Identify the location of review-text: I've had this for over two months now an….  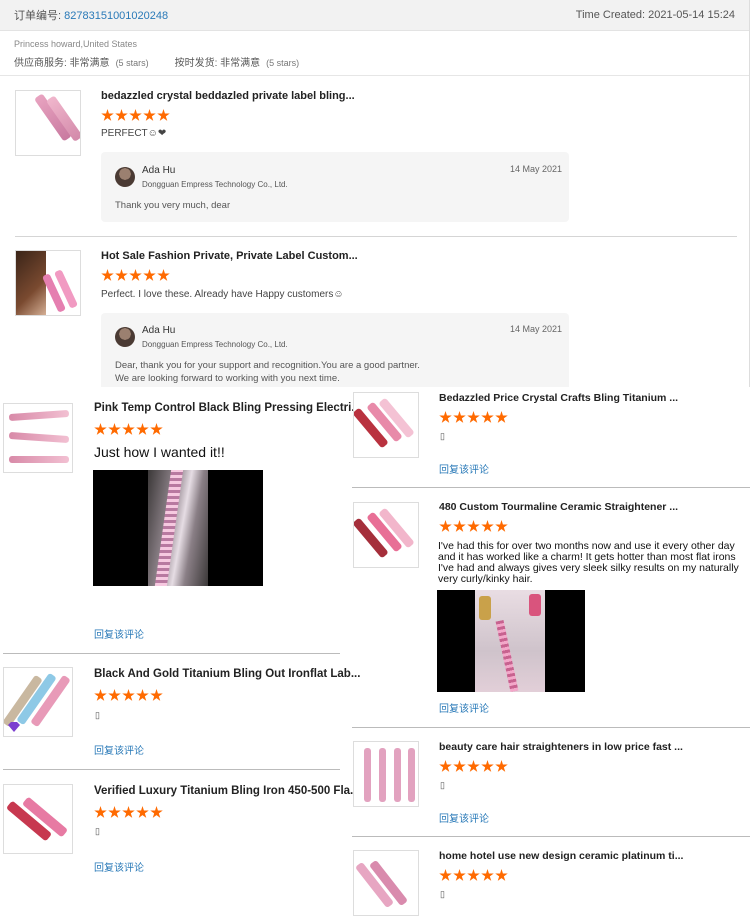
(589, 563).